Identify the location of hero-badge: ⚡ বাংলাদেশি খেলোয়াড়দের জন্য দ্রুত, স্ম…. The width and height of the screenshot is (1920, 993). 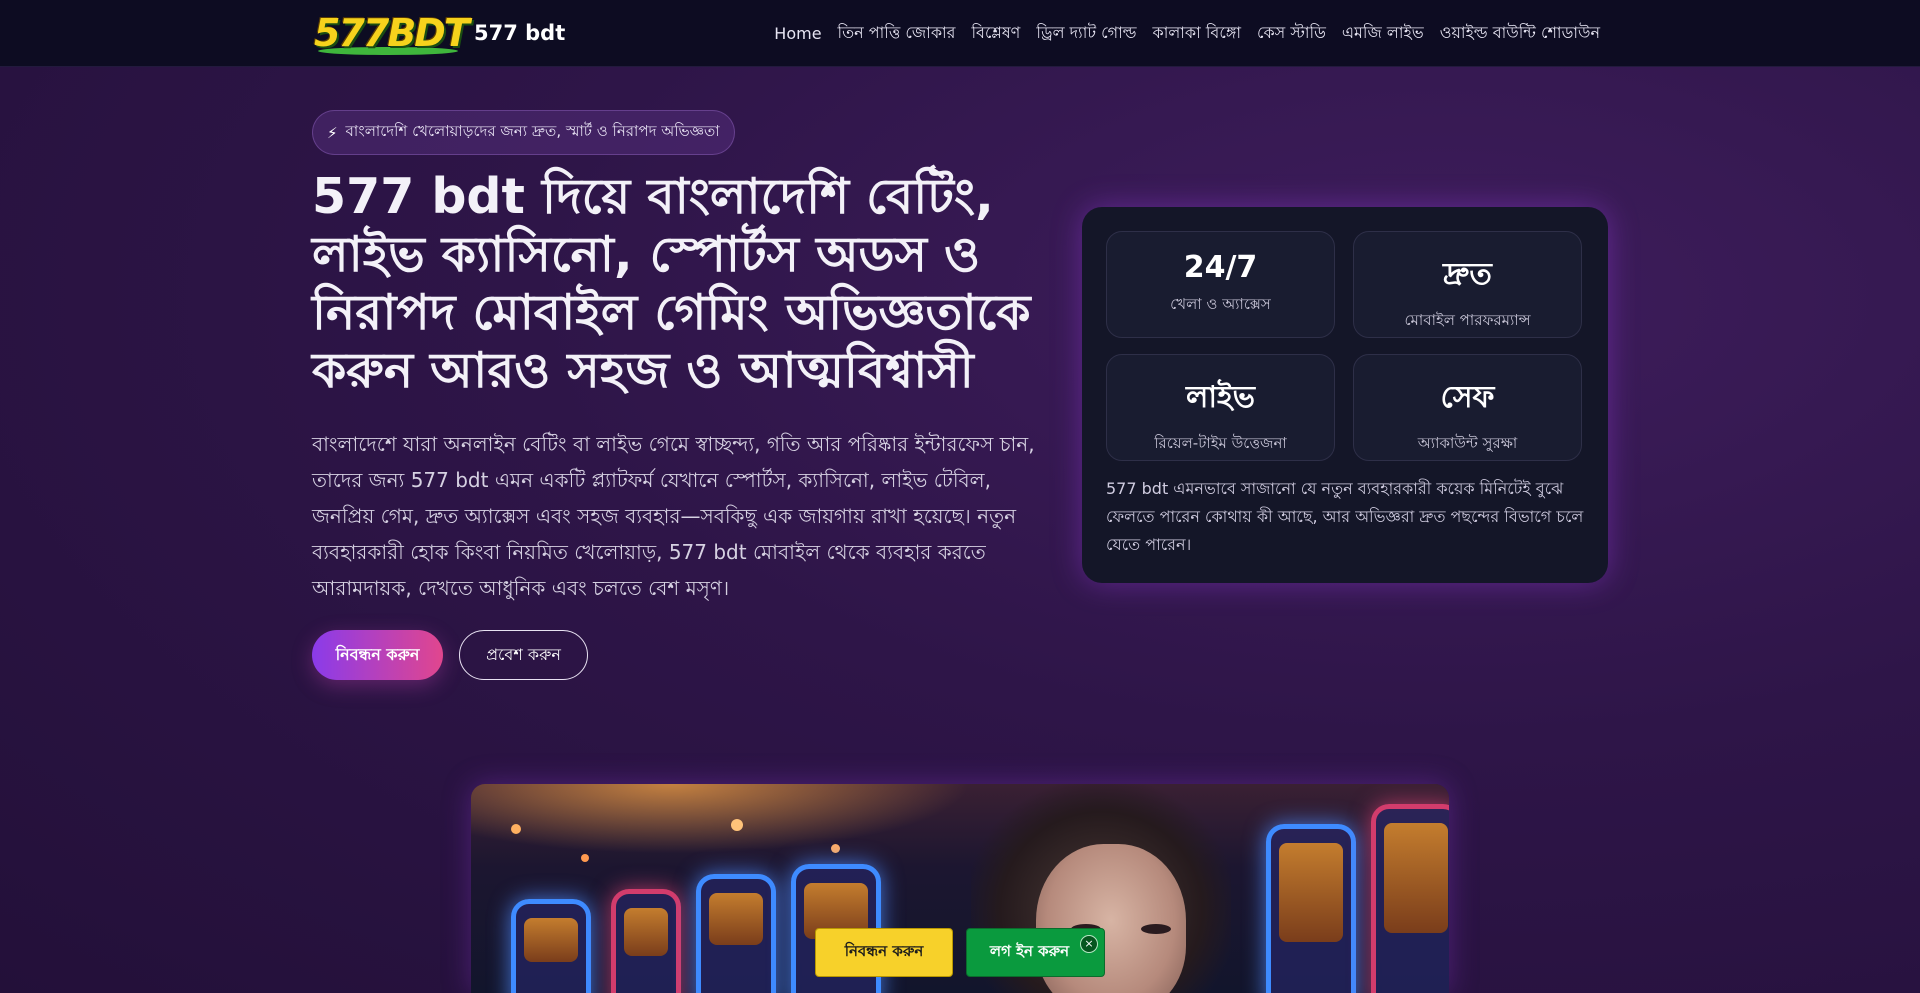
(523, 132).